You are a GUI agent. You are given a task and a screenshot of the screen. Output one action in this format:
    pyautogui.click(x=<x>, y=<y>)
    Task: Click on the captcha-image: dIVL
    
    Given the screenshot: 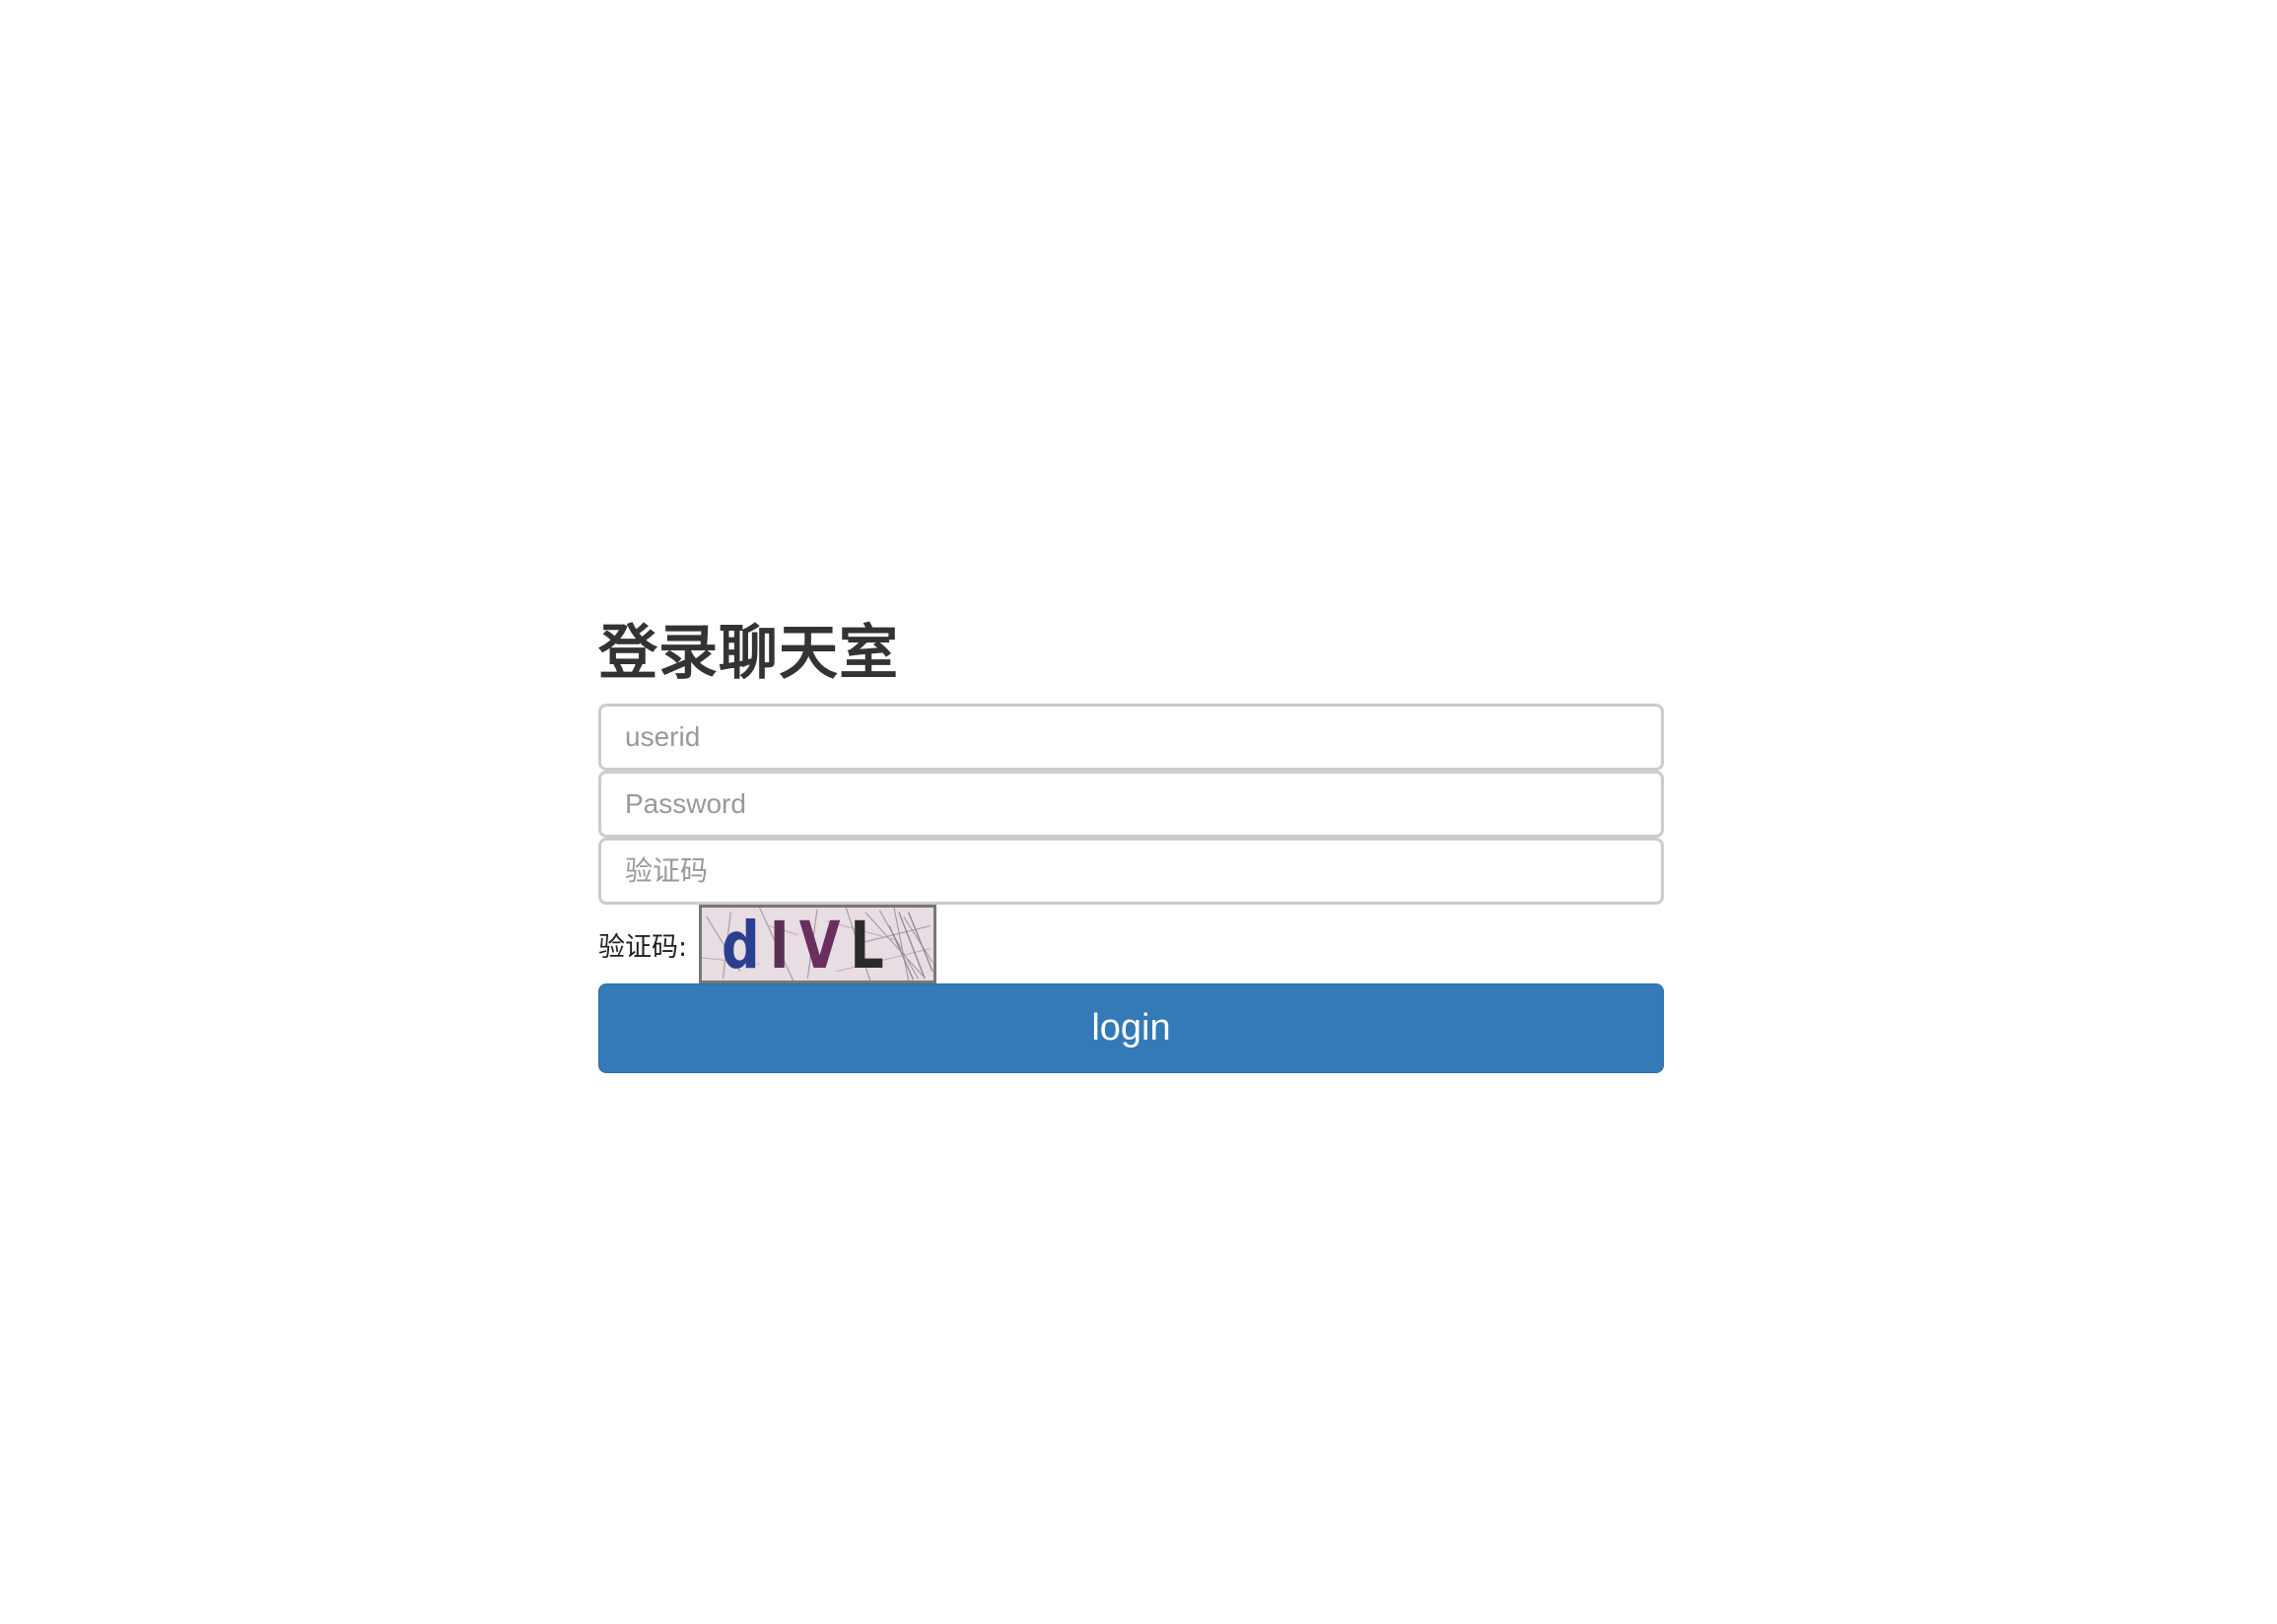 What is the action you would take?
    pyautogui.click(x=818, y=944)
    